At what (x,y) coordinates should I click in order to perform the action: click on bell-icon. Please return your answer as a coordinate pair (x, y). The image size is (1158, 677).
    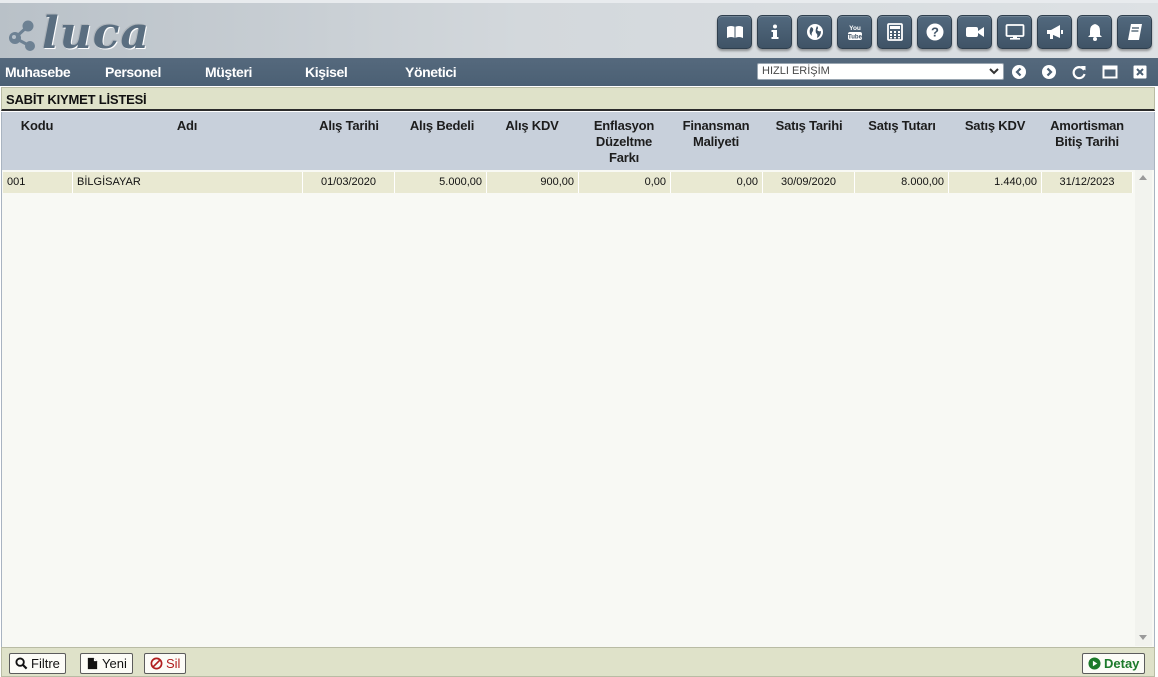
    Looking at the image, I should click on (1094, 32).